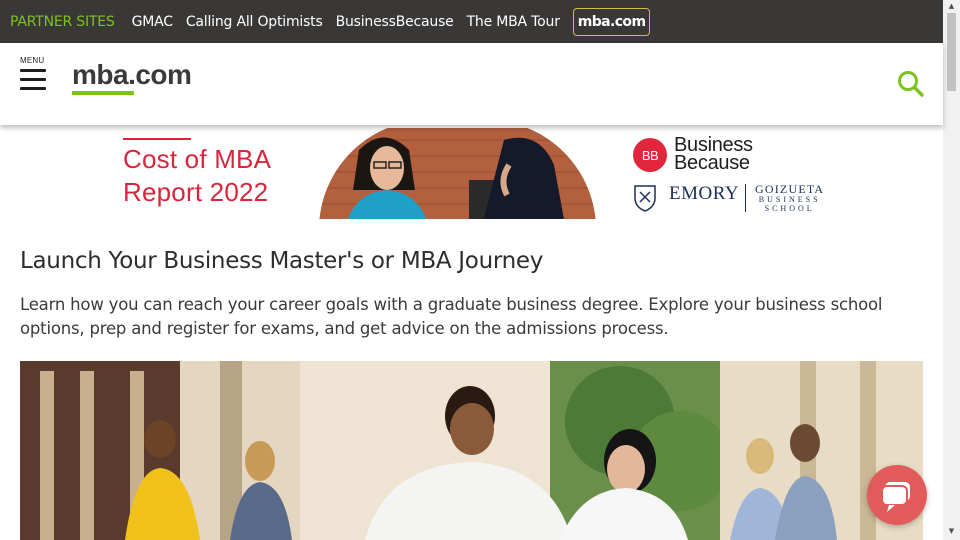 This screenshot has height=540, width=960. I want to click on businessbecause-name: Business Because, so click(713, 154).